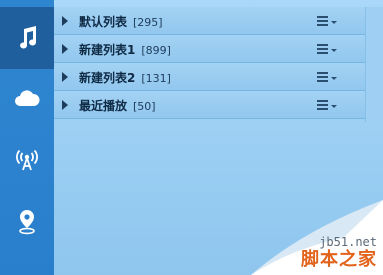  I want to click on radio-broadcast-icon, so click(27, 160).